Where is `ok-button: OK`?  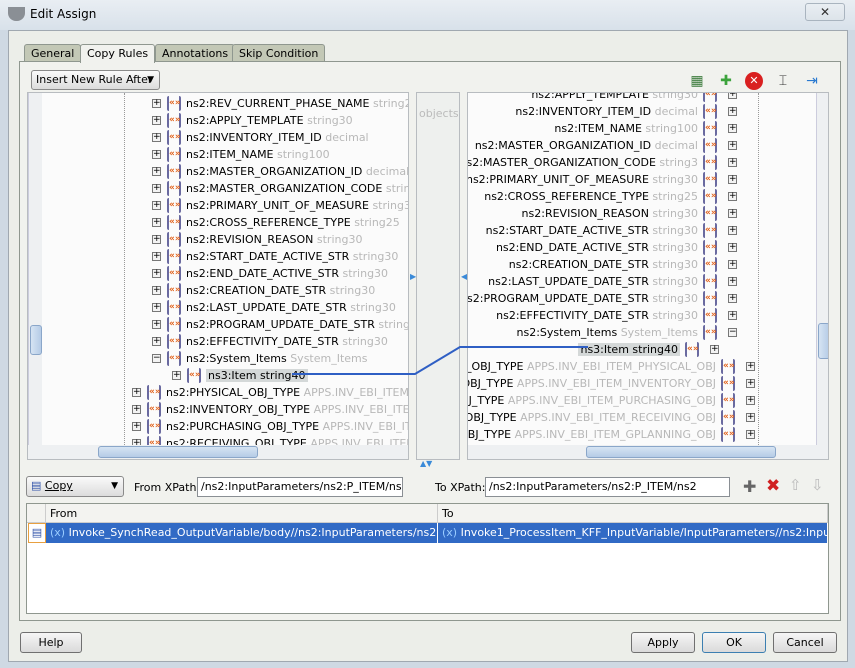 ok-button: OK is located at coordinates (734, 642).